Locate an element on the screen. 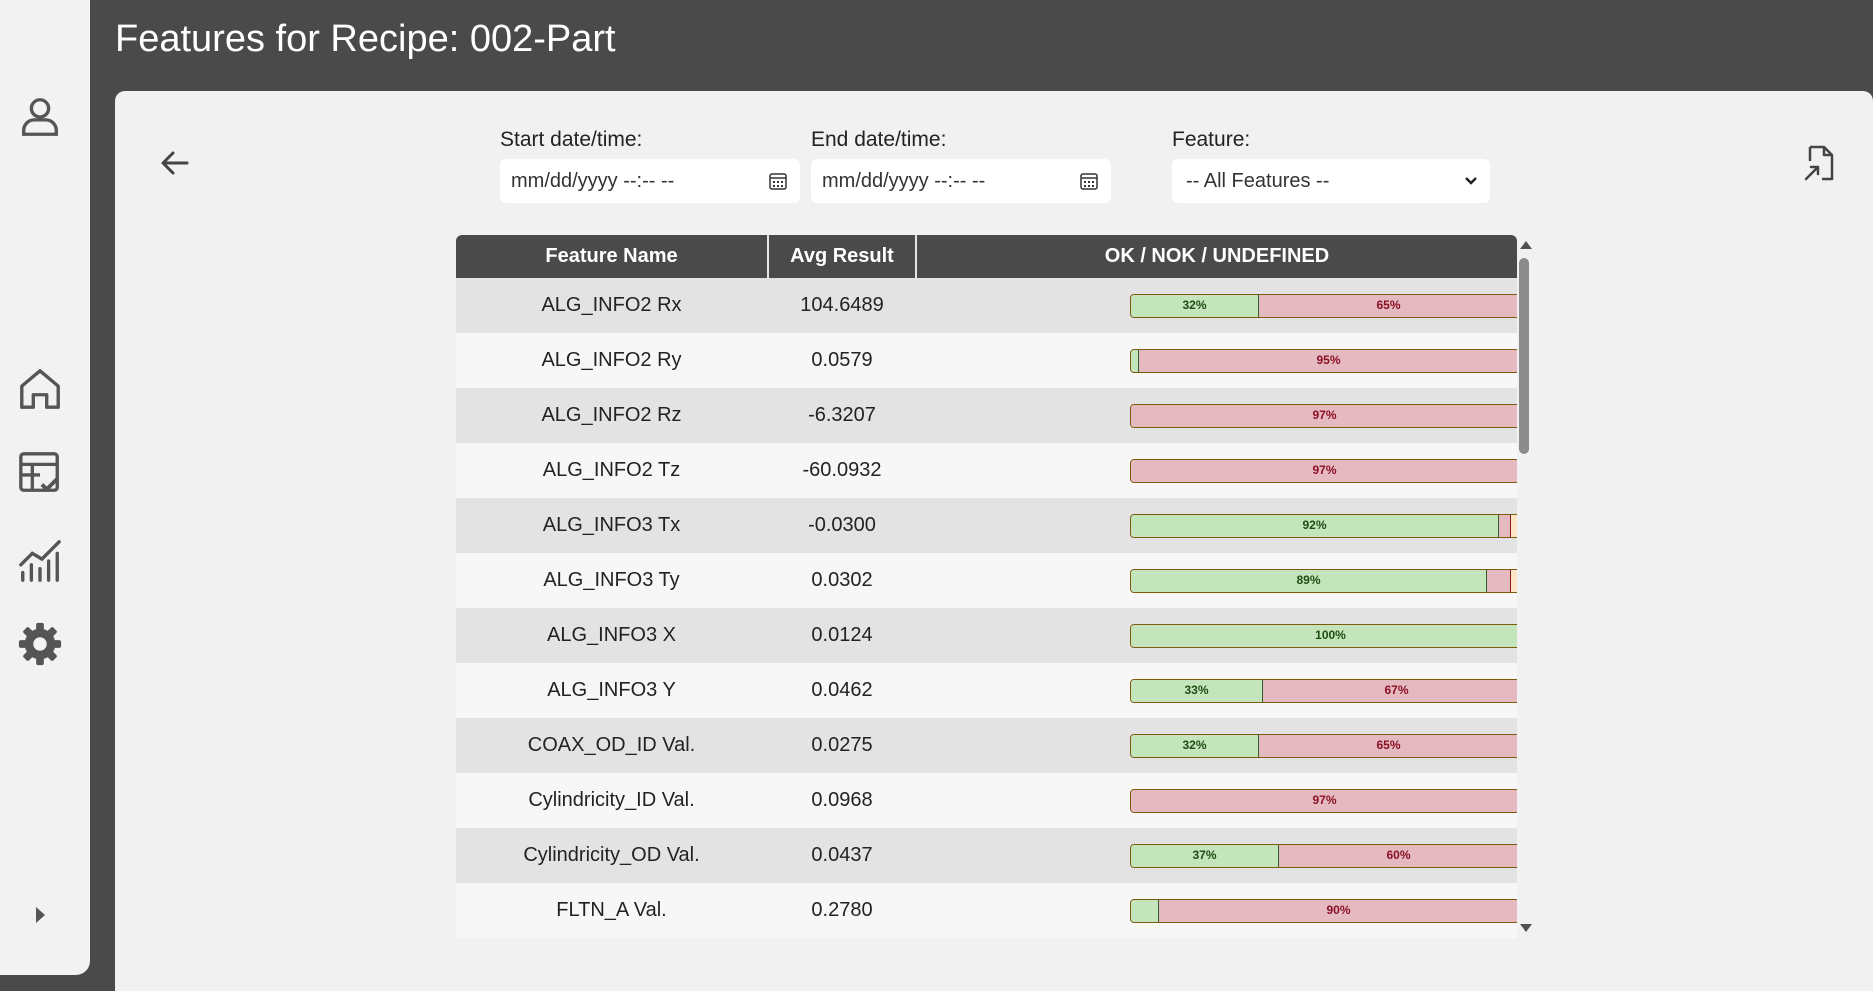 The height and width of the screenshot is (991, 1873). checklist-icon is located at coordinates (39, 472).